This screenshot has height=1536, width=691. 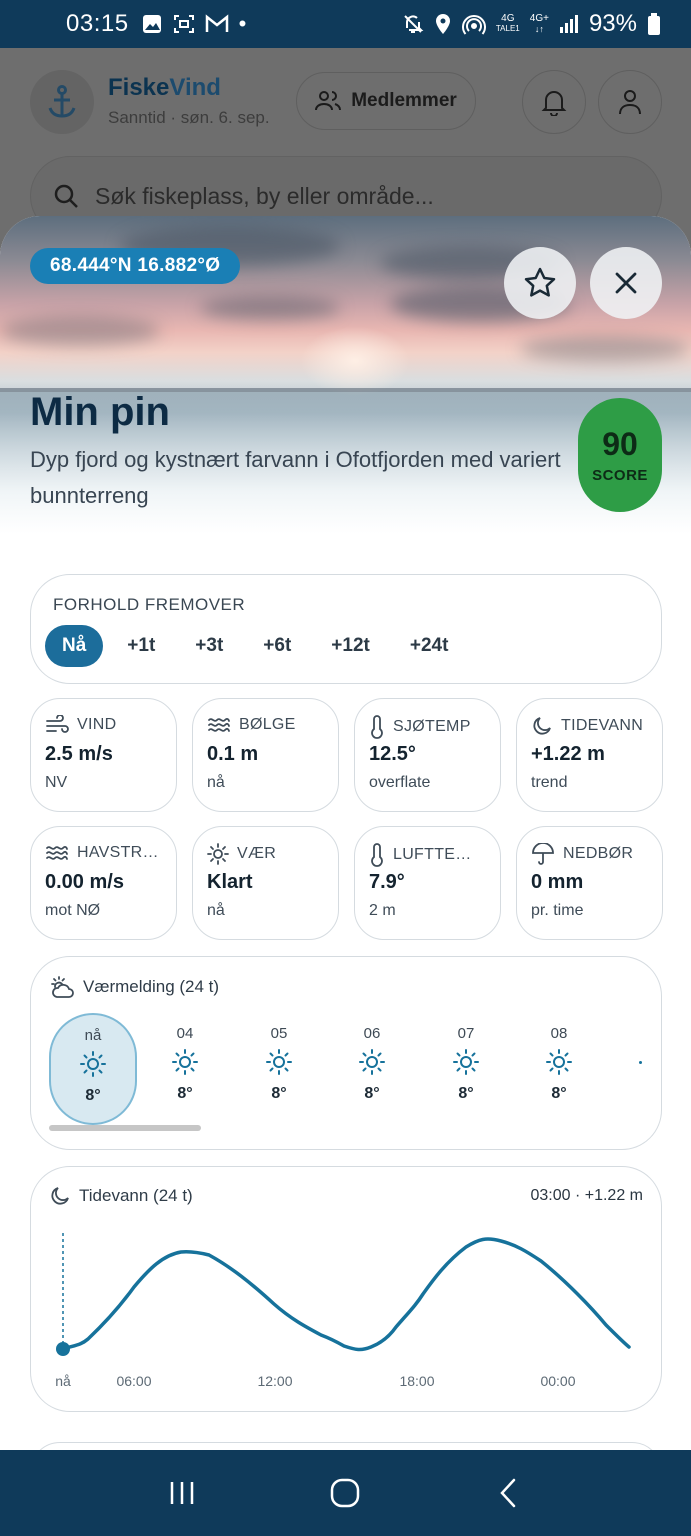 What do you see at coordinates (265, 755) in the screenshot?
I see `metric-wave: BØLGE 0.1 m nå` at bounding box center [265, 755].